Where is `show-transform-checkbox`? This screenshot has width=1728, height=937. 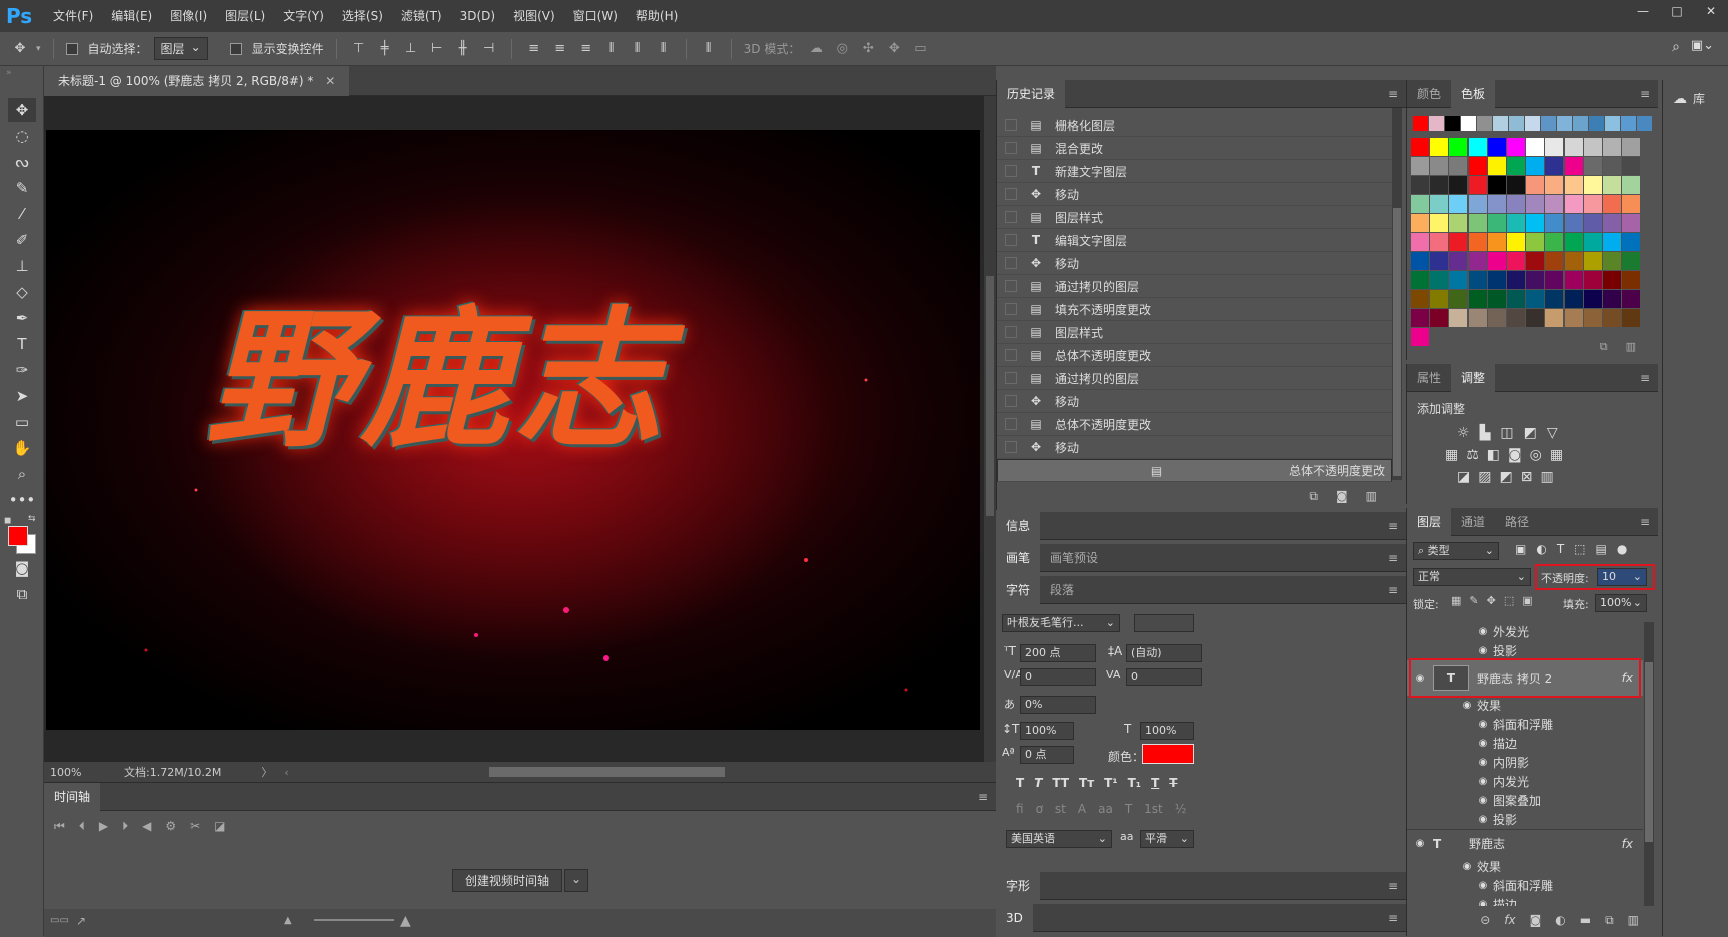
show-transform-checkbox is located at coordinates (235, 48).